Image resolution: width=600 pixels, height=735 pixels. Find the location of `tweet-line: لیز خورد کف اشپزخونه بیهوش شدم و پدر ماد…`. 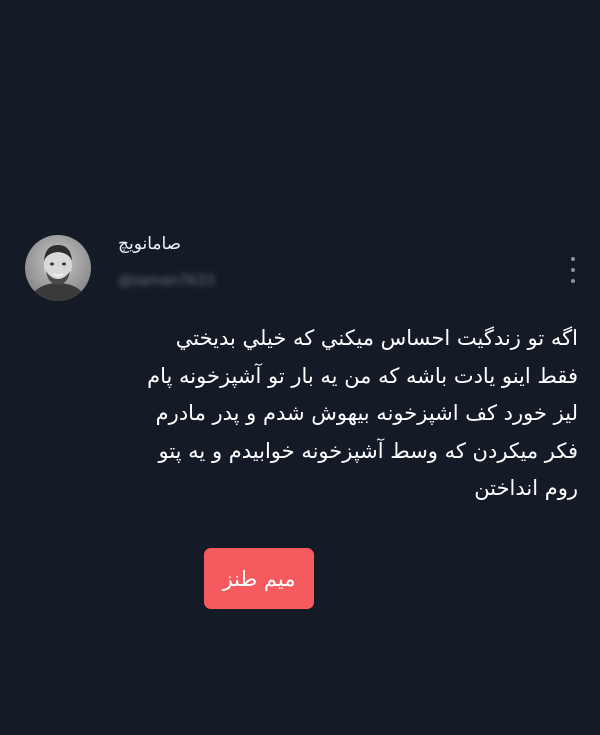

tweet-line: لیز خورد کف اشپزخونه بیهوش شدم و پدر ماد… is located at coordinates (366, 413).